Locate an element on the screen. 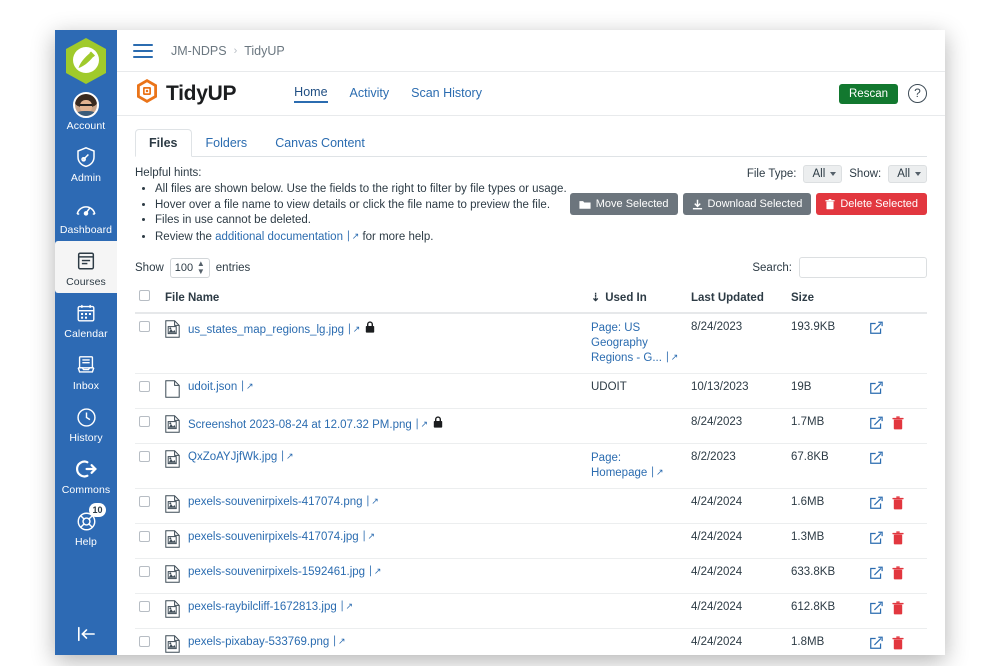  col-used-in: ⇣ Used In is located at coordinates (637, 299).